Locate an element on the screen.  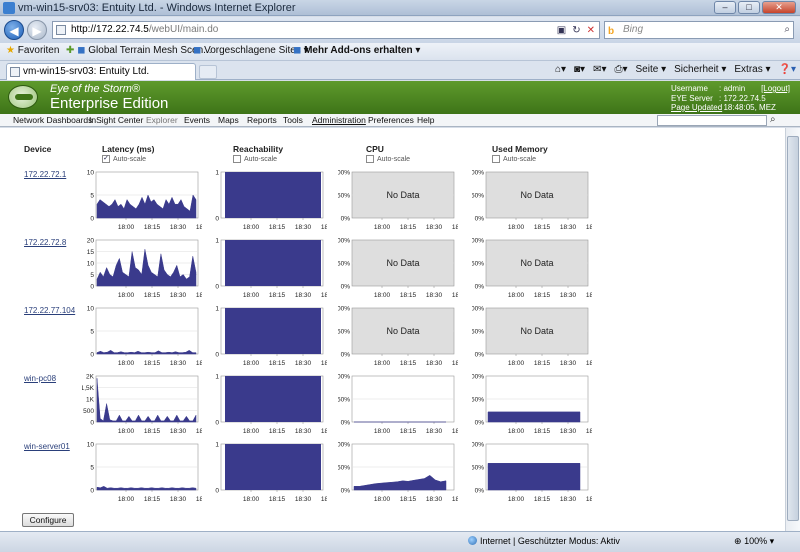
search-input: b Bing ⌕ is located at coordinates (699, 30).